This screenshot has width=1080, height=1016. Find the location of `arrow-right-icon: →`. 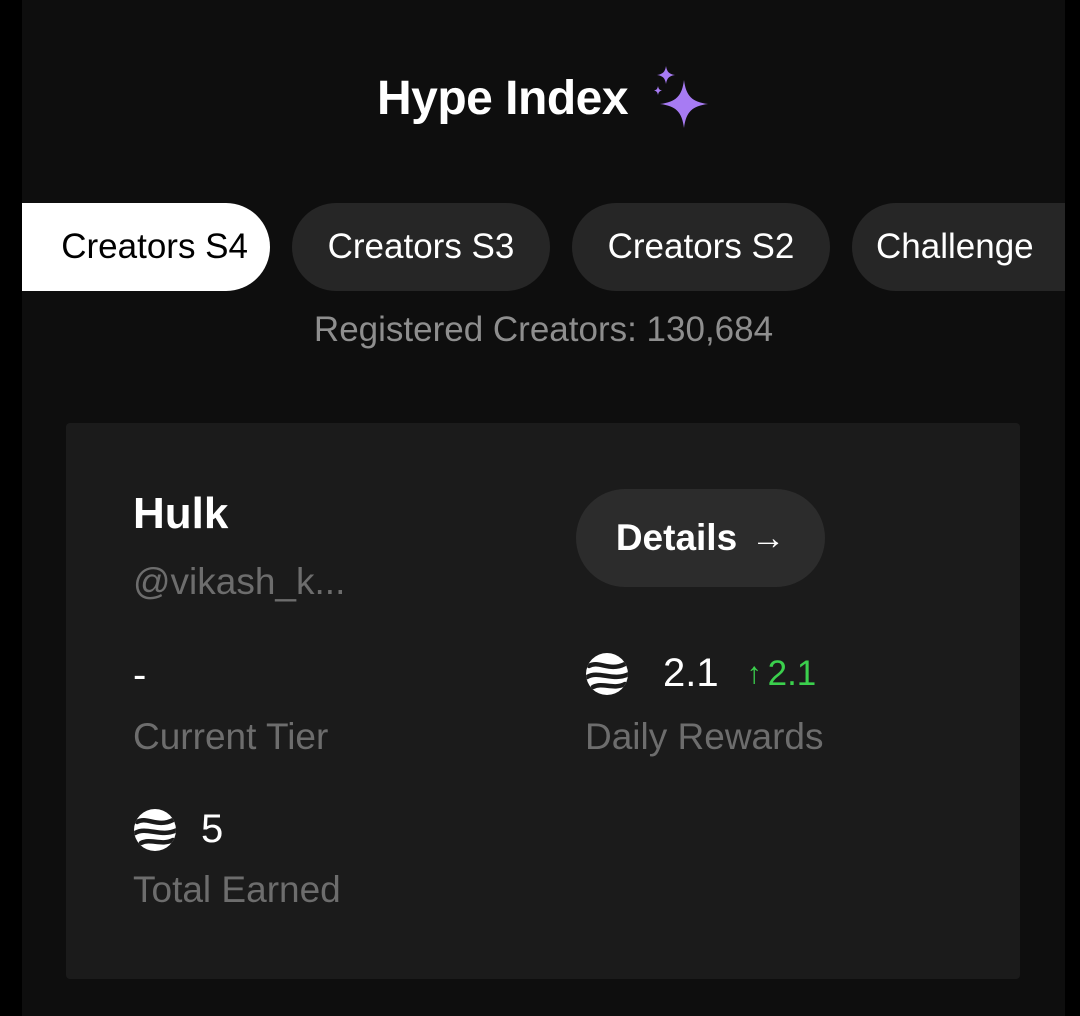

arrow-right-icon: → is located at coordinates (768, 537).